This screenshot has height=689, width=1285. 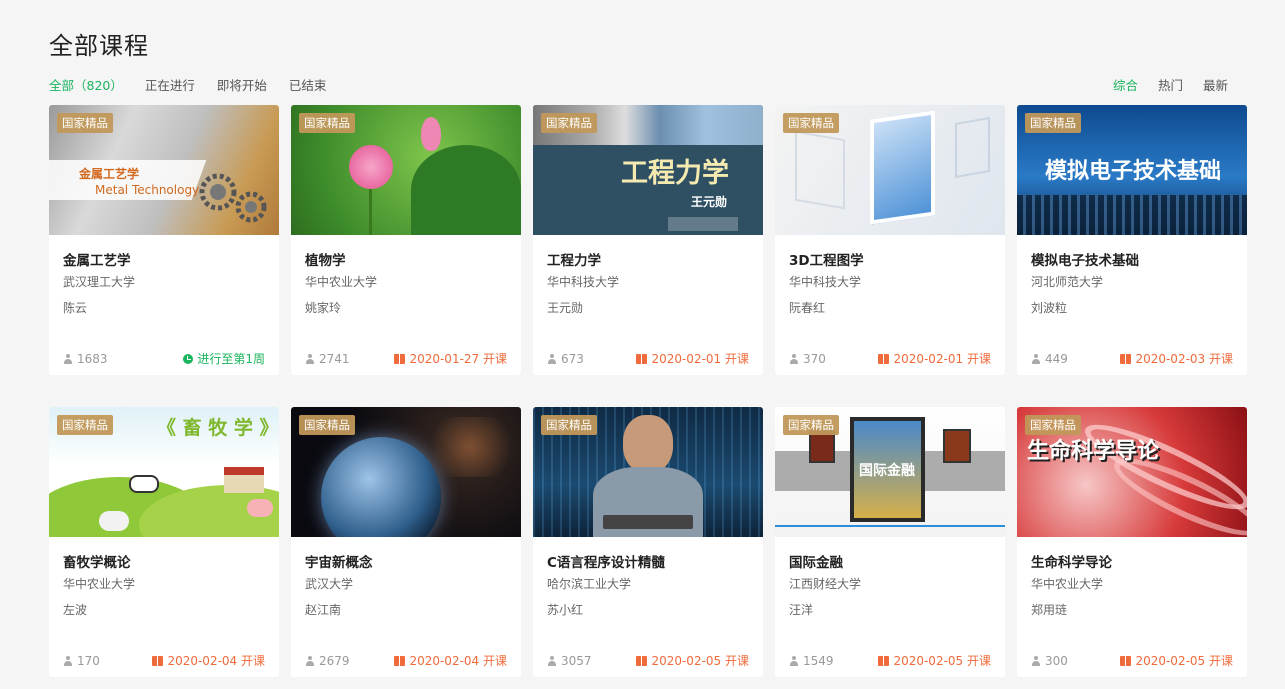 I want to click on course-teacher: 刘波粒, so click(x=1049, y=308).